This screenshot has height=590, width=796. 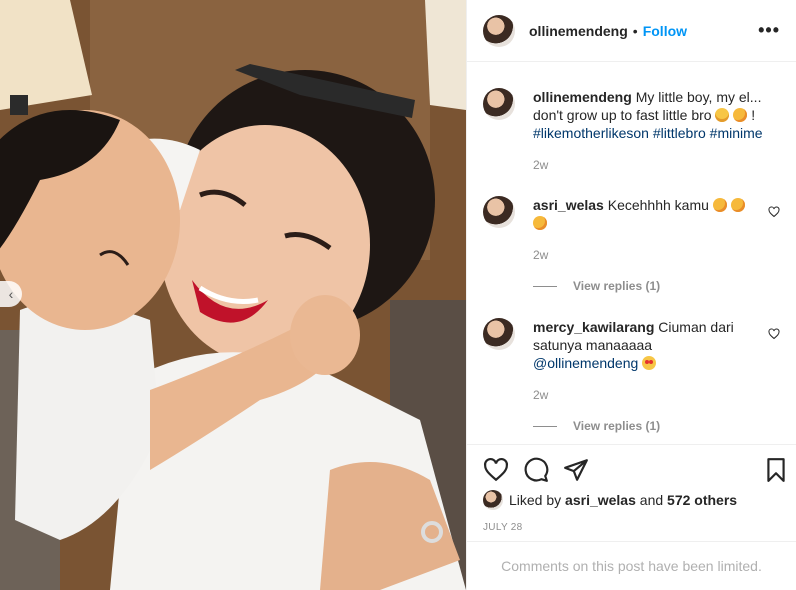 I want to click on liked-by-prefix: Liked by, so click(x=535, y=500).